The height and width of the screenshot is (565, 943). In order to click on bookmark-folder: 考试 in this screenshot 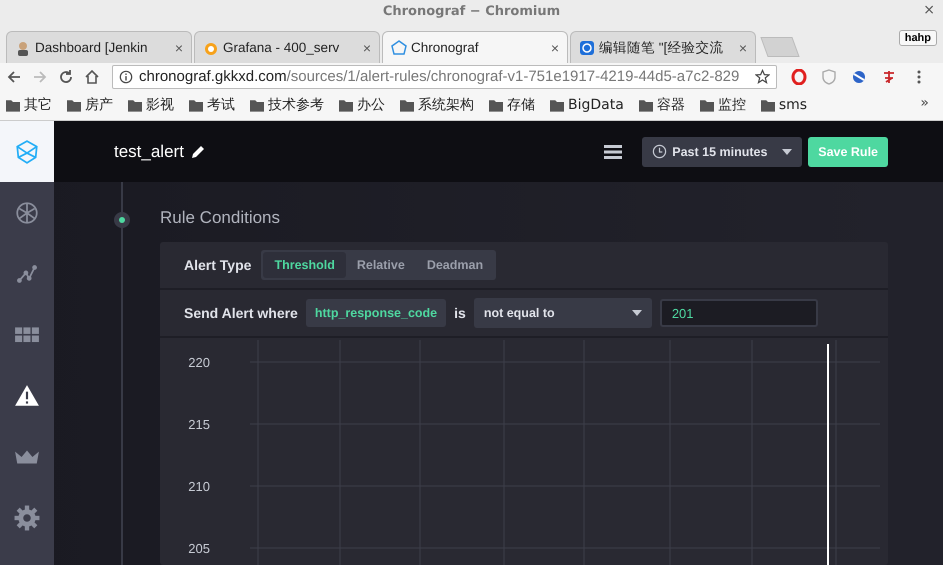, I will do `click(212, 105)`.